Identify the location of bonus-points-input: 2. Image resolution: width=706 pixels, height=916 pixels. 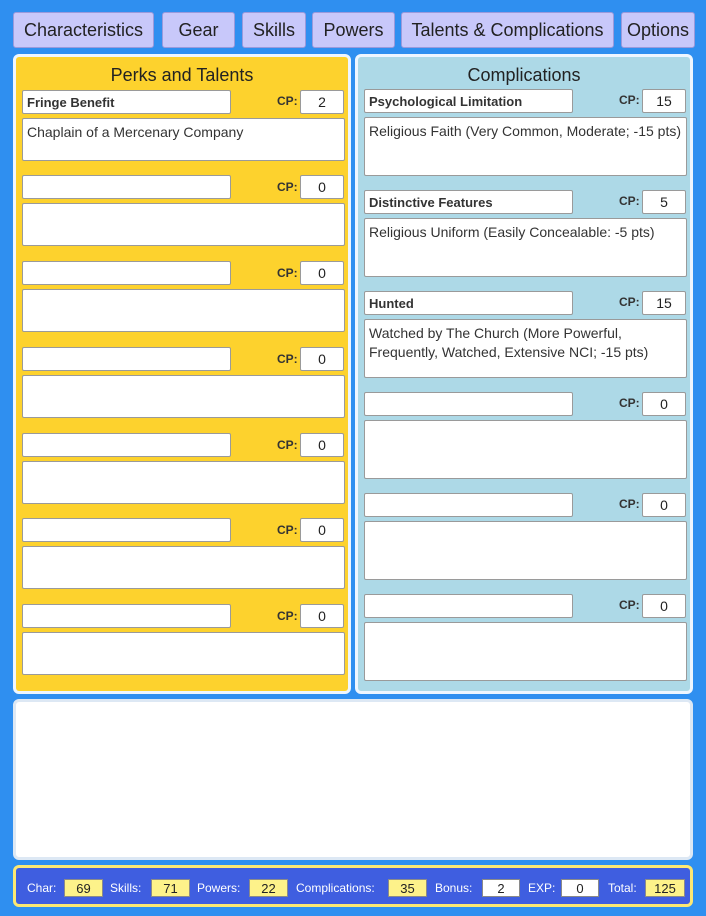
(501, 888).